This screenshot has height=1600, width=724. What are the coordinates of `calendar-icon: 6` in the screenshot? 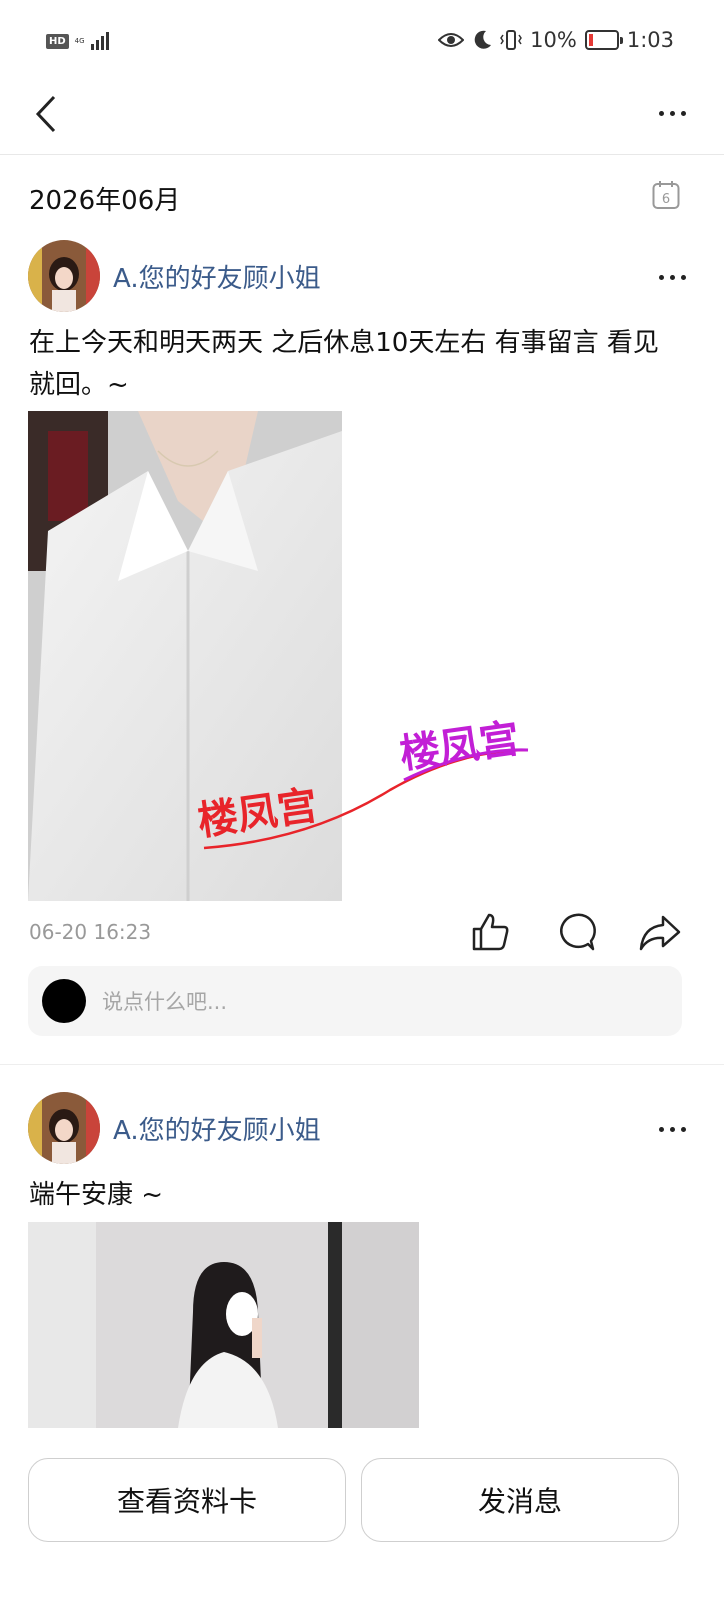 It's located at (666, 195).